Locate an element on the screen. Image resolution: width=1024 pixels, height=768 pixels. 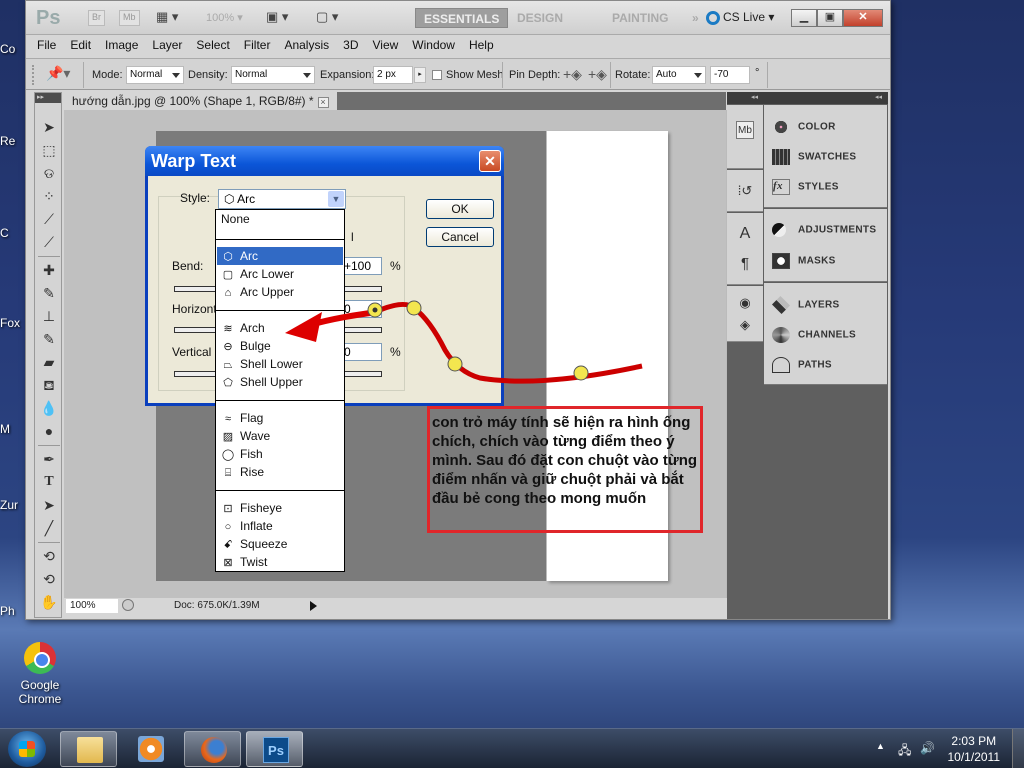
taskbar-media-player is located at coordinates (150, 749).